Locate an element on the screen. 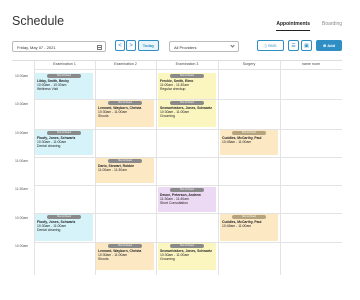 This screenshot has width=360, height=300. tab-appointments: Appointments is located at coordinates (293, 26).